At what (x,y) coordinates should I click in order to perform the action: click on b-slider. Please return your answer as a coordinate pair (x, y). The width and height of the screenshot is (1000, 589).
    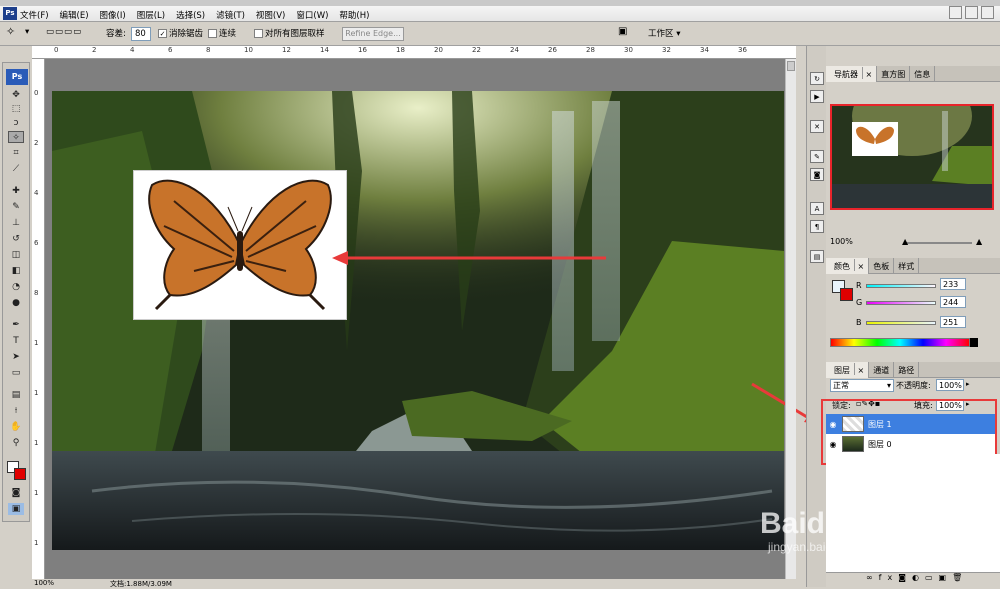
    Looking at the image, I should click on (901, 323).